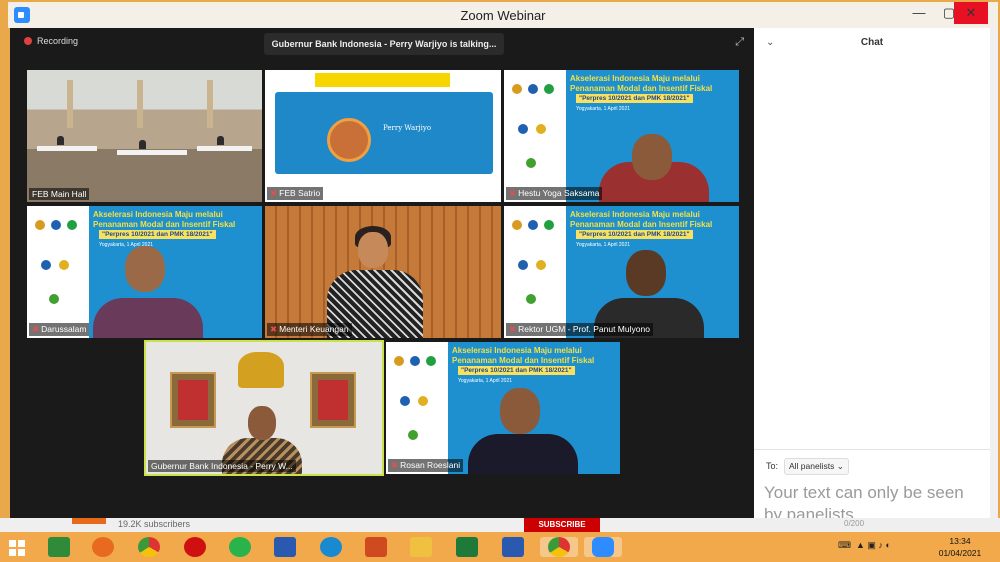 The image size is (1000, 562). What do you see at coordinates (103, 547) in the screenshot?
I see `firefox-icon` at bounding box center [103, 547].